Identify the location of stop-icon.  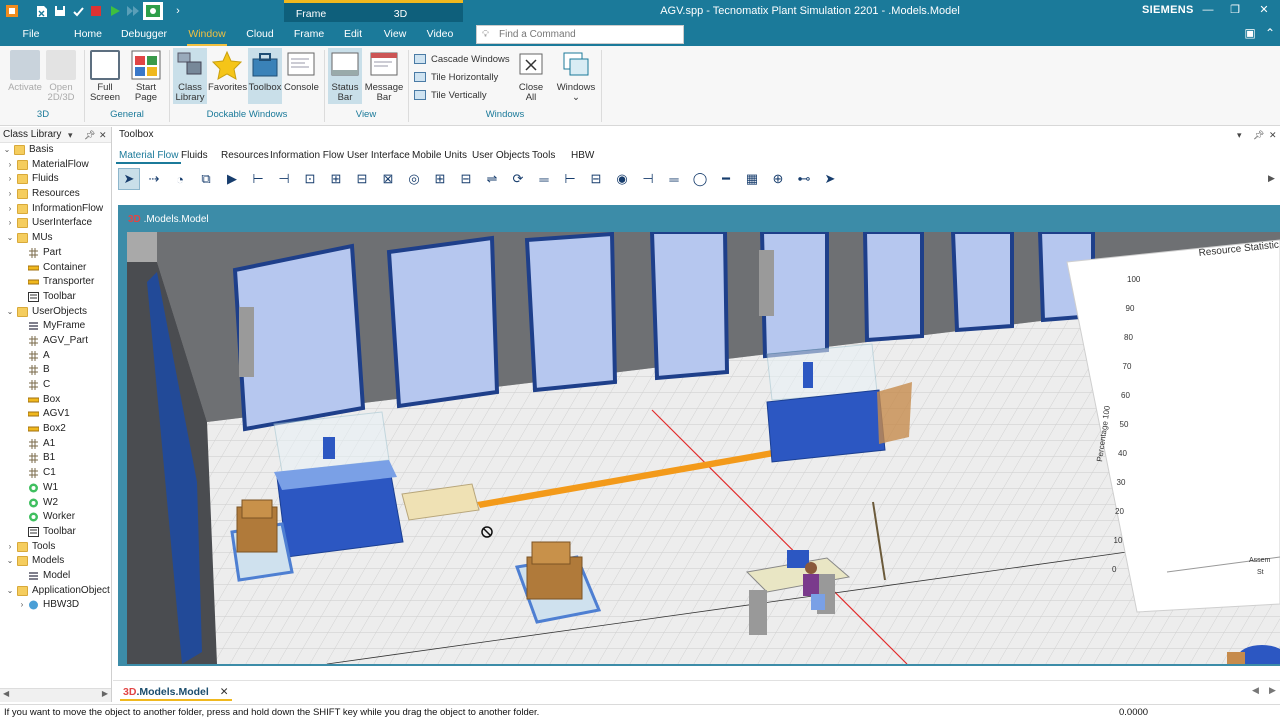
(96, 11).